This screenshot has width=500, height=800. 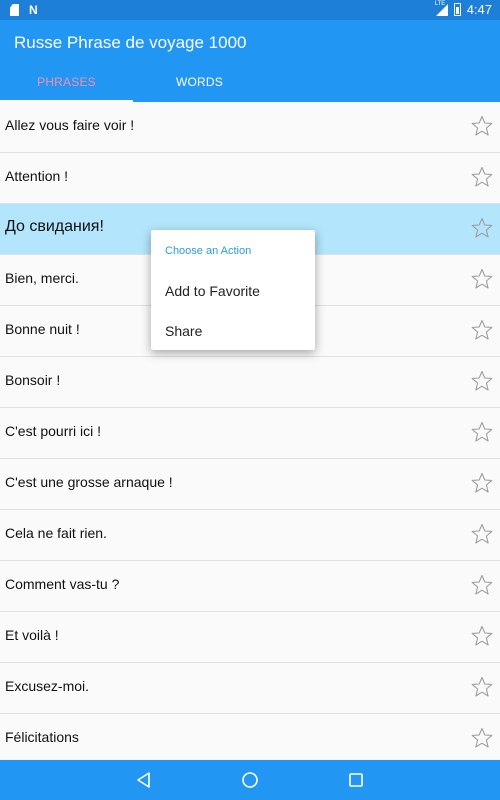 I want to click on tab-words: WORDS, so click(x=199, y=85).